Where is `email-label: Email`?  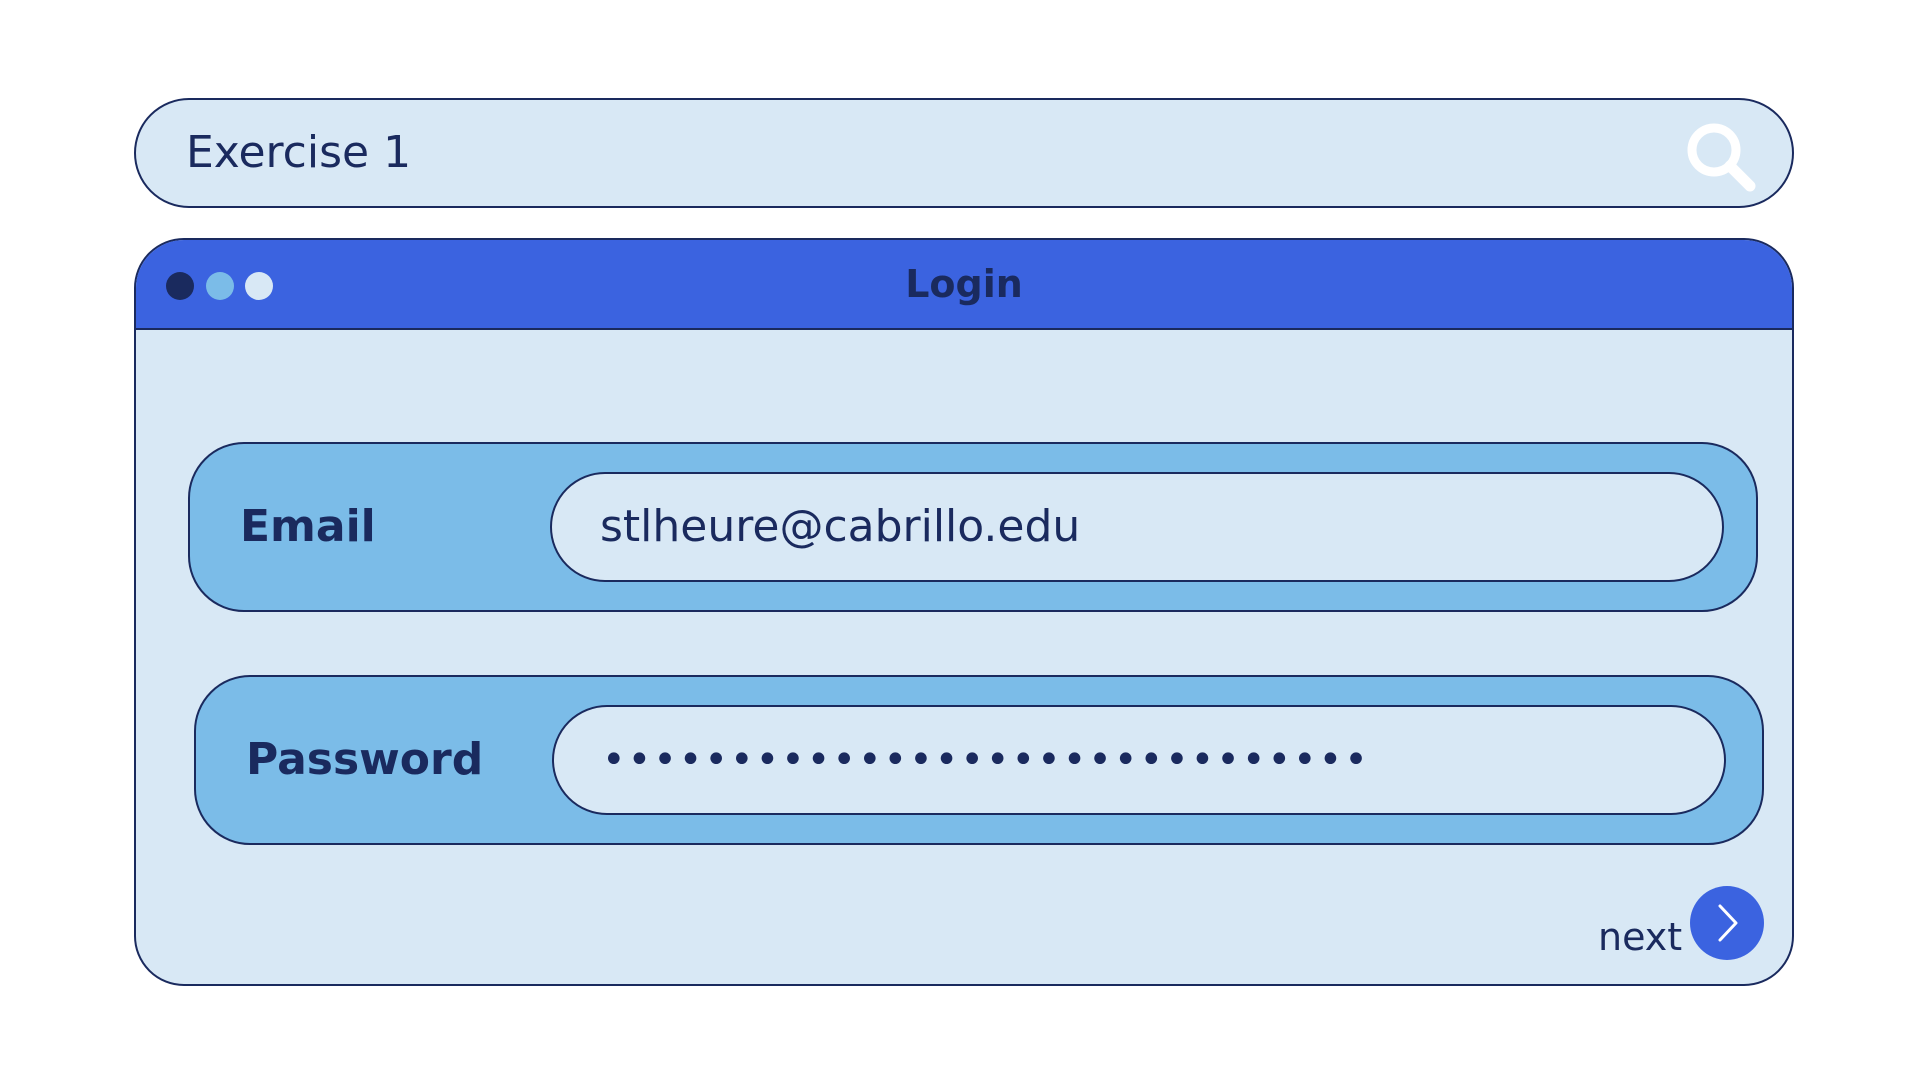
email-label: Email is located at coordinates (308, 526).